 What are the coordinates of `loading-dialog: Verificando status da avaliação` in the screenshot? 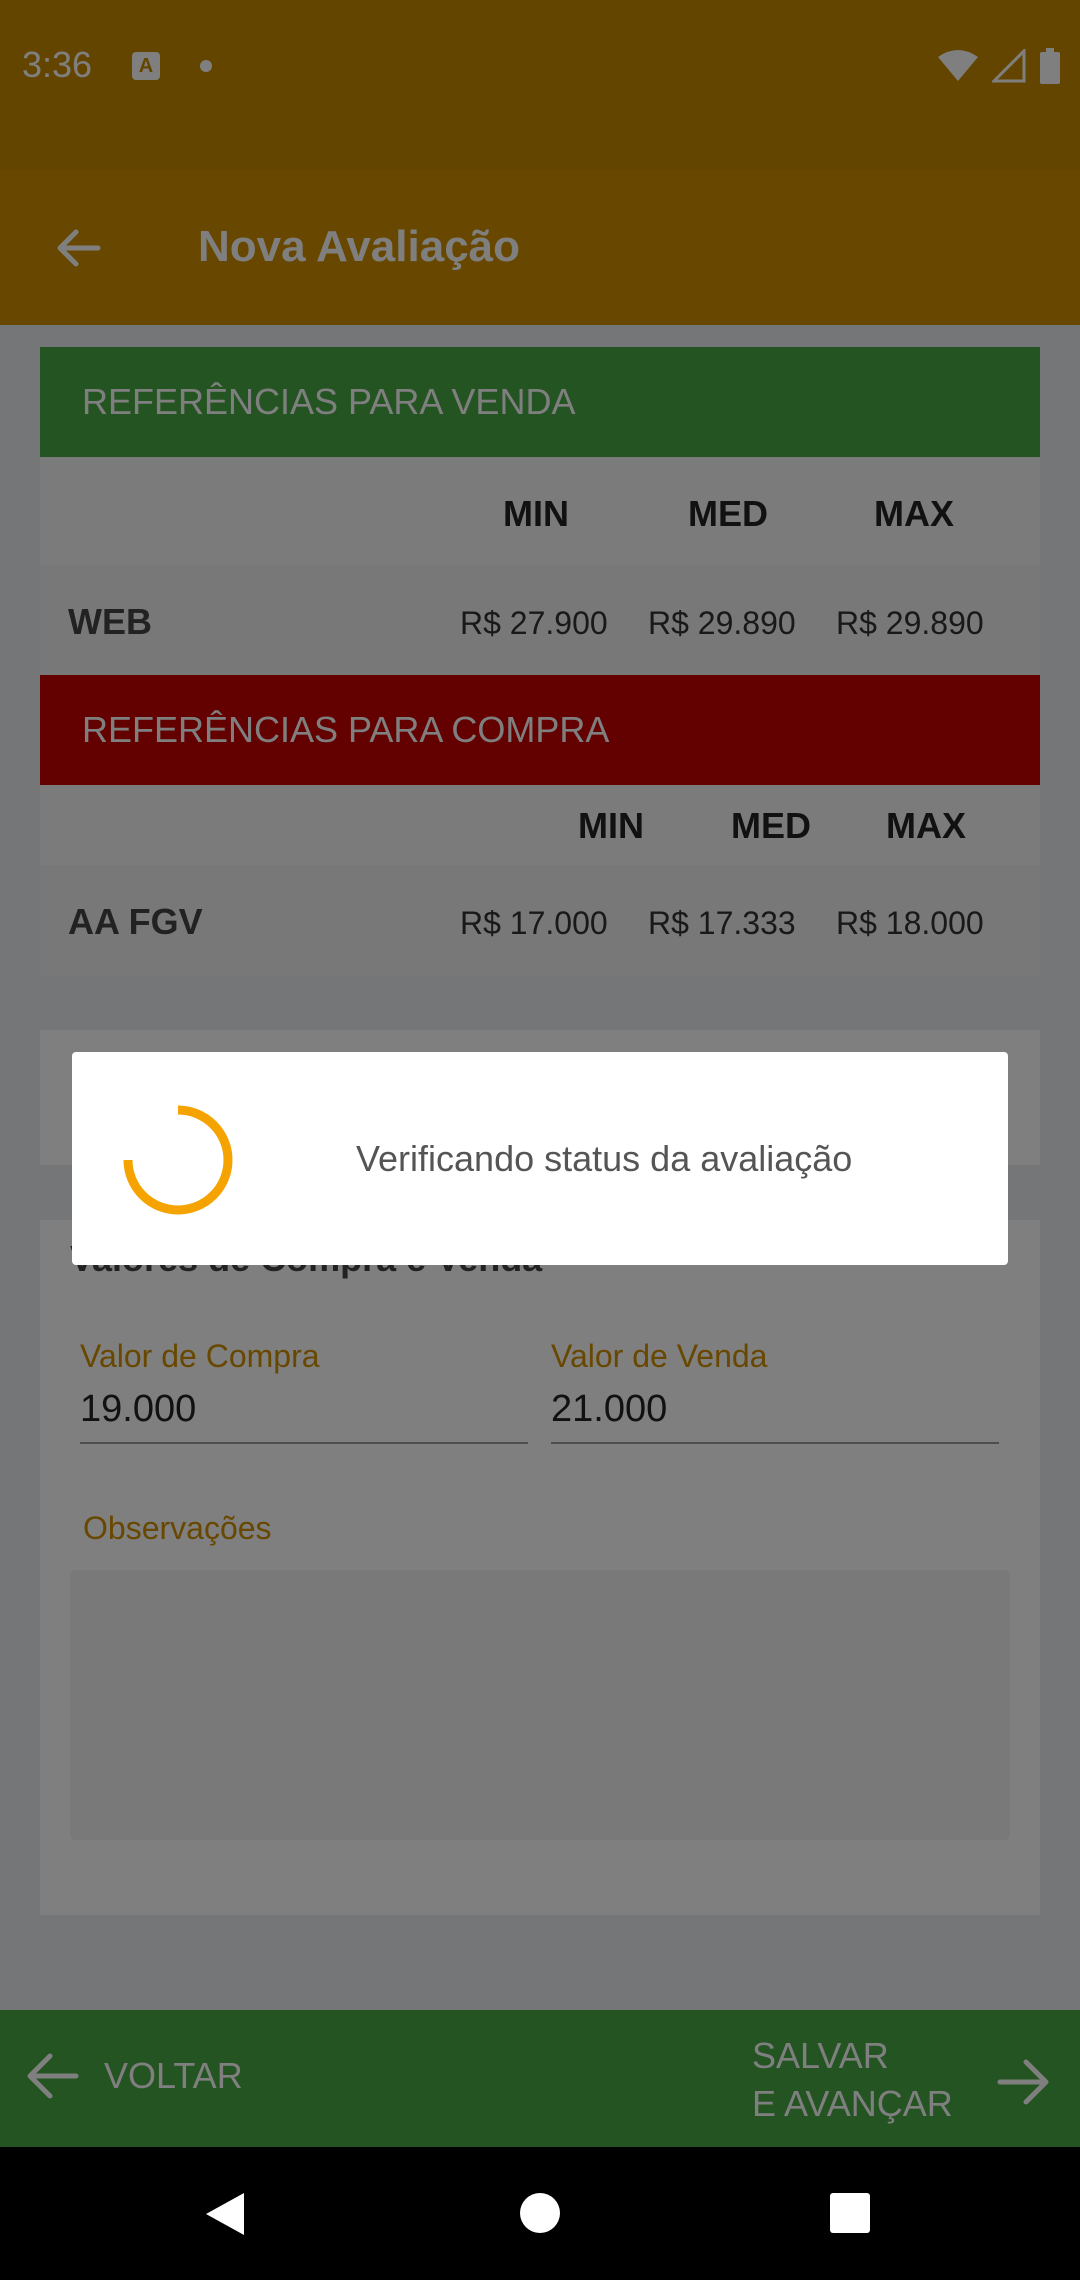 It's located at (540, 1158).